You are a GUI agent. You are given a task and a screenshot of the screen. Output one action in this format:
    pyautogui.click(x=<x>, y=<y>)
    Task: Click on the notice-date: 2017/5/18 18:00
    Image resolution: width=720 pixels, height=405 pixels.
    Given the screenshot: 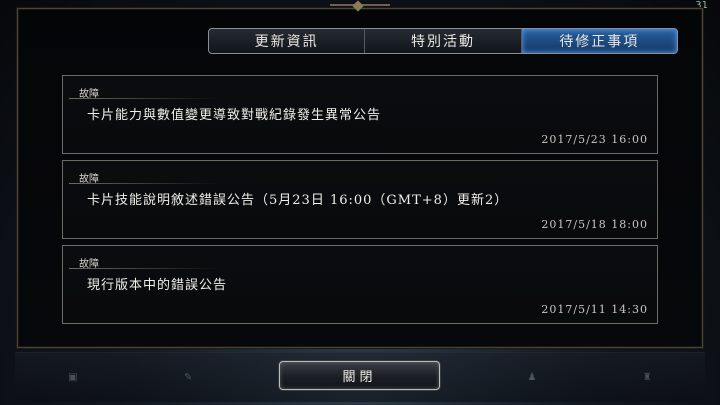 What is the action you would take?
    pyautogui.click(x=594, y=224)
    